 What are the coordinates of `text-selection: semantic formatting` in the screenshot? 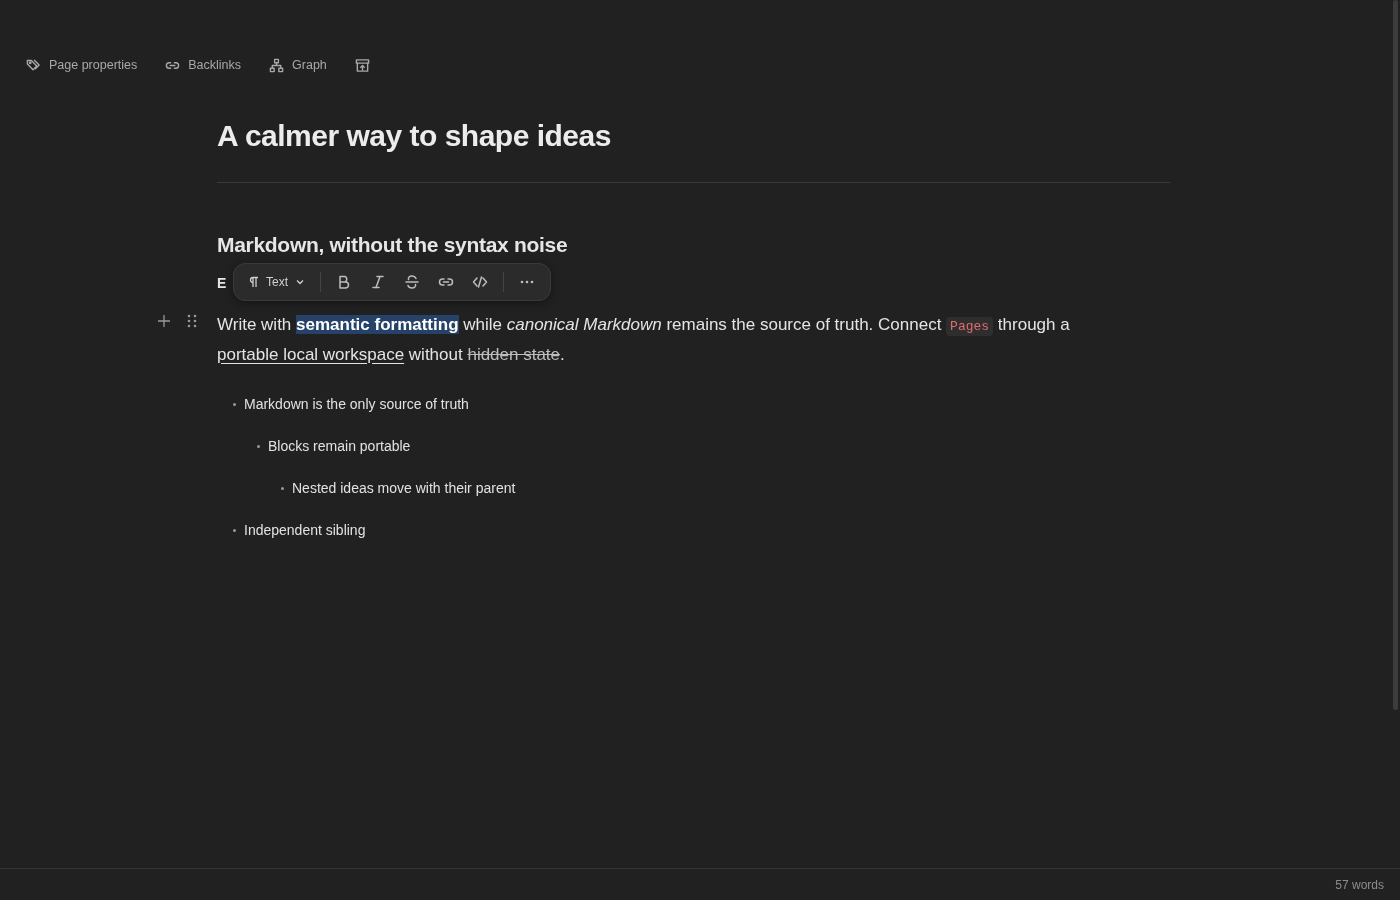 It's located at (377, 324).